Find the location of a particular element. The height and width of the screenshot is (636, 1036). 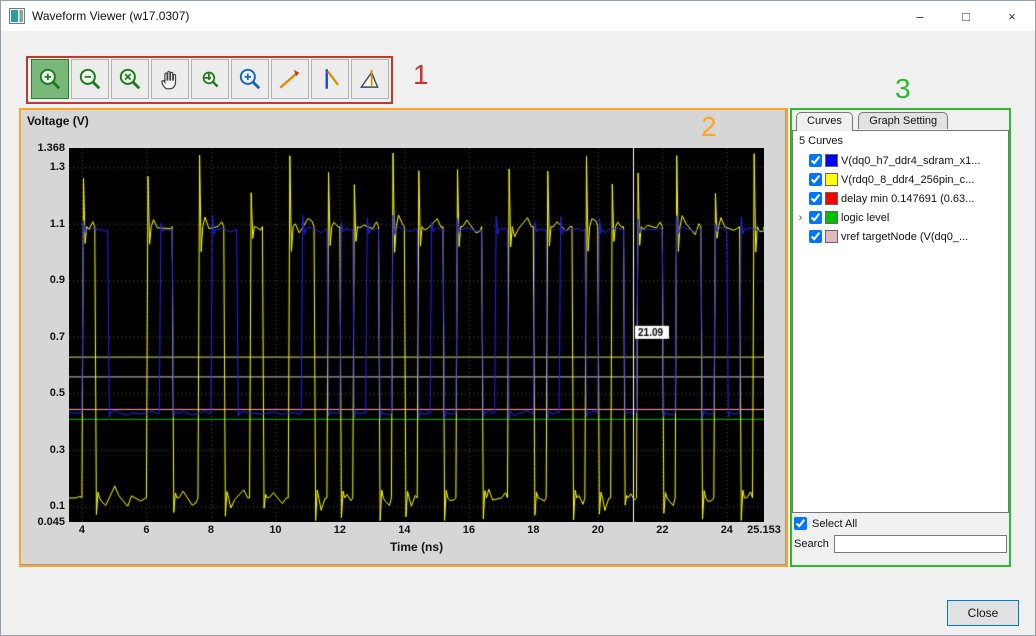

curves-panel-bottom: Select All Search is located at coordinates (900, 535).